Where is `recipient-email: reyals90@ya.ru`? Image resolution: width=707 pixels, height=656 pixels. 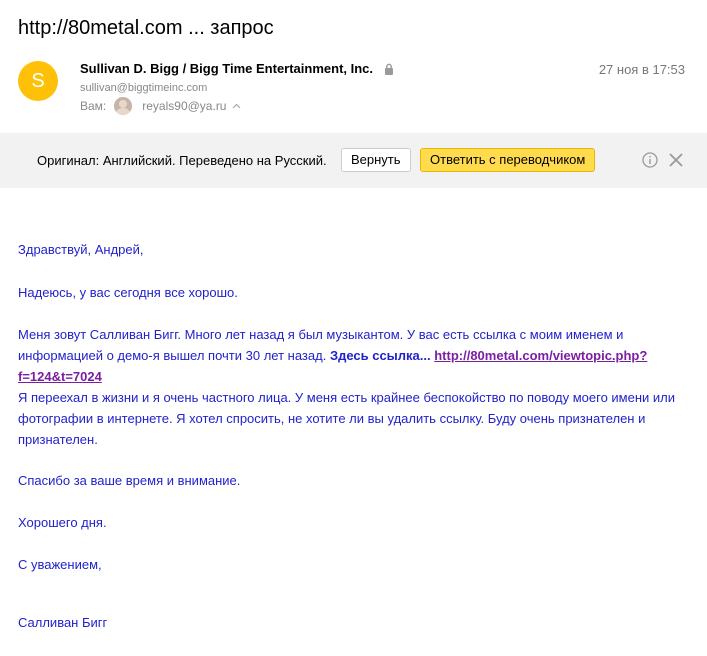 recipient-email: reyals90@ya.ru is located at coordinates (184, 106).